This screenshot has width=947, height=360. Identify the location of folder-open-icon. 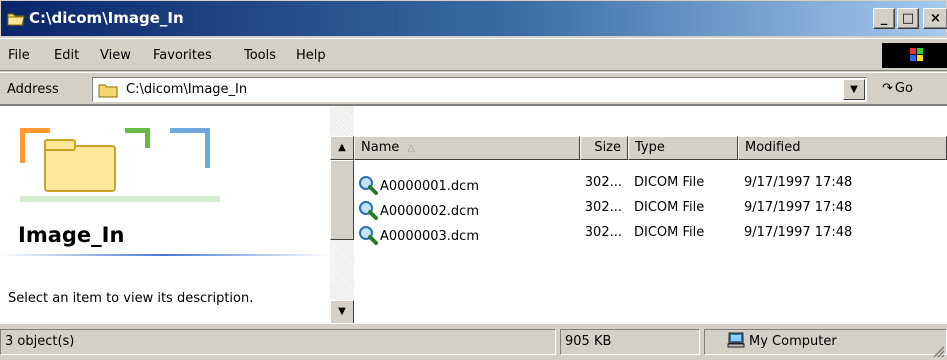
(16, 19).